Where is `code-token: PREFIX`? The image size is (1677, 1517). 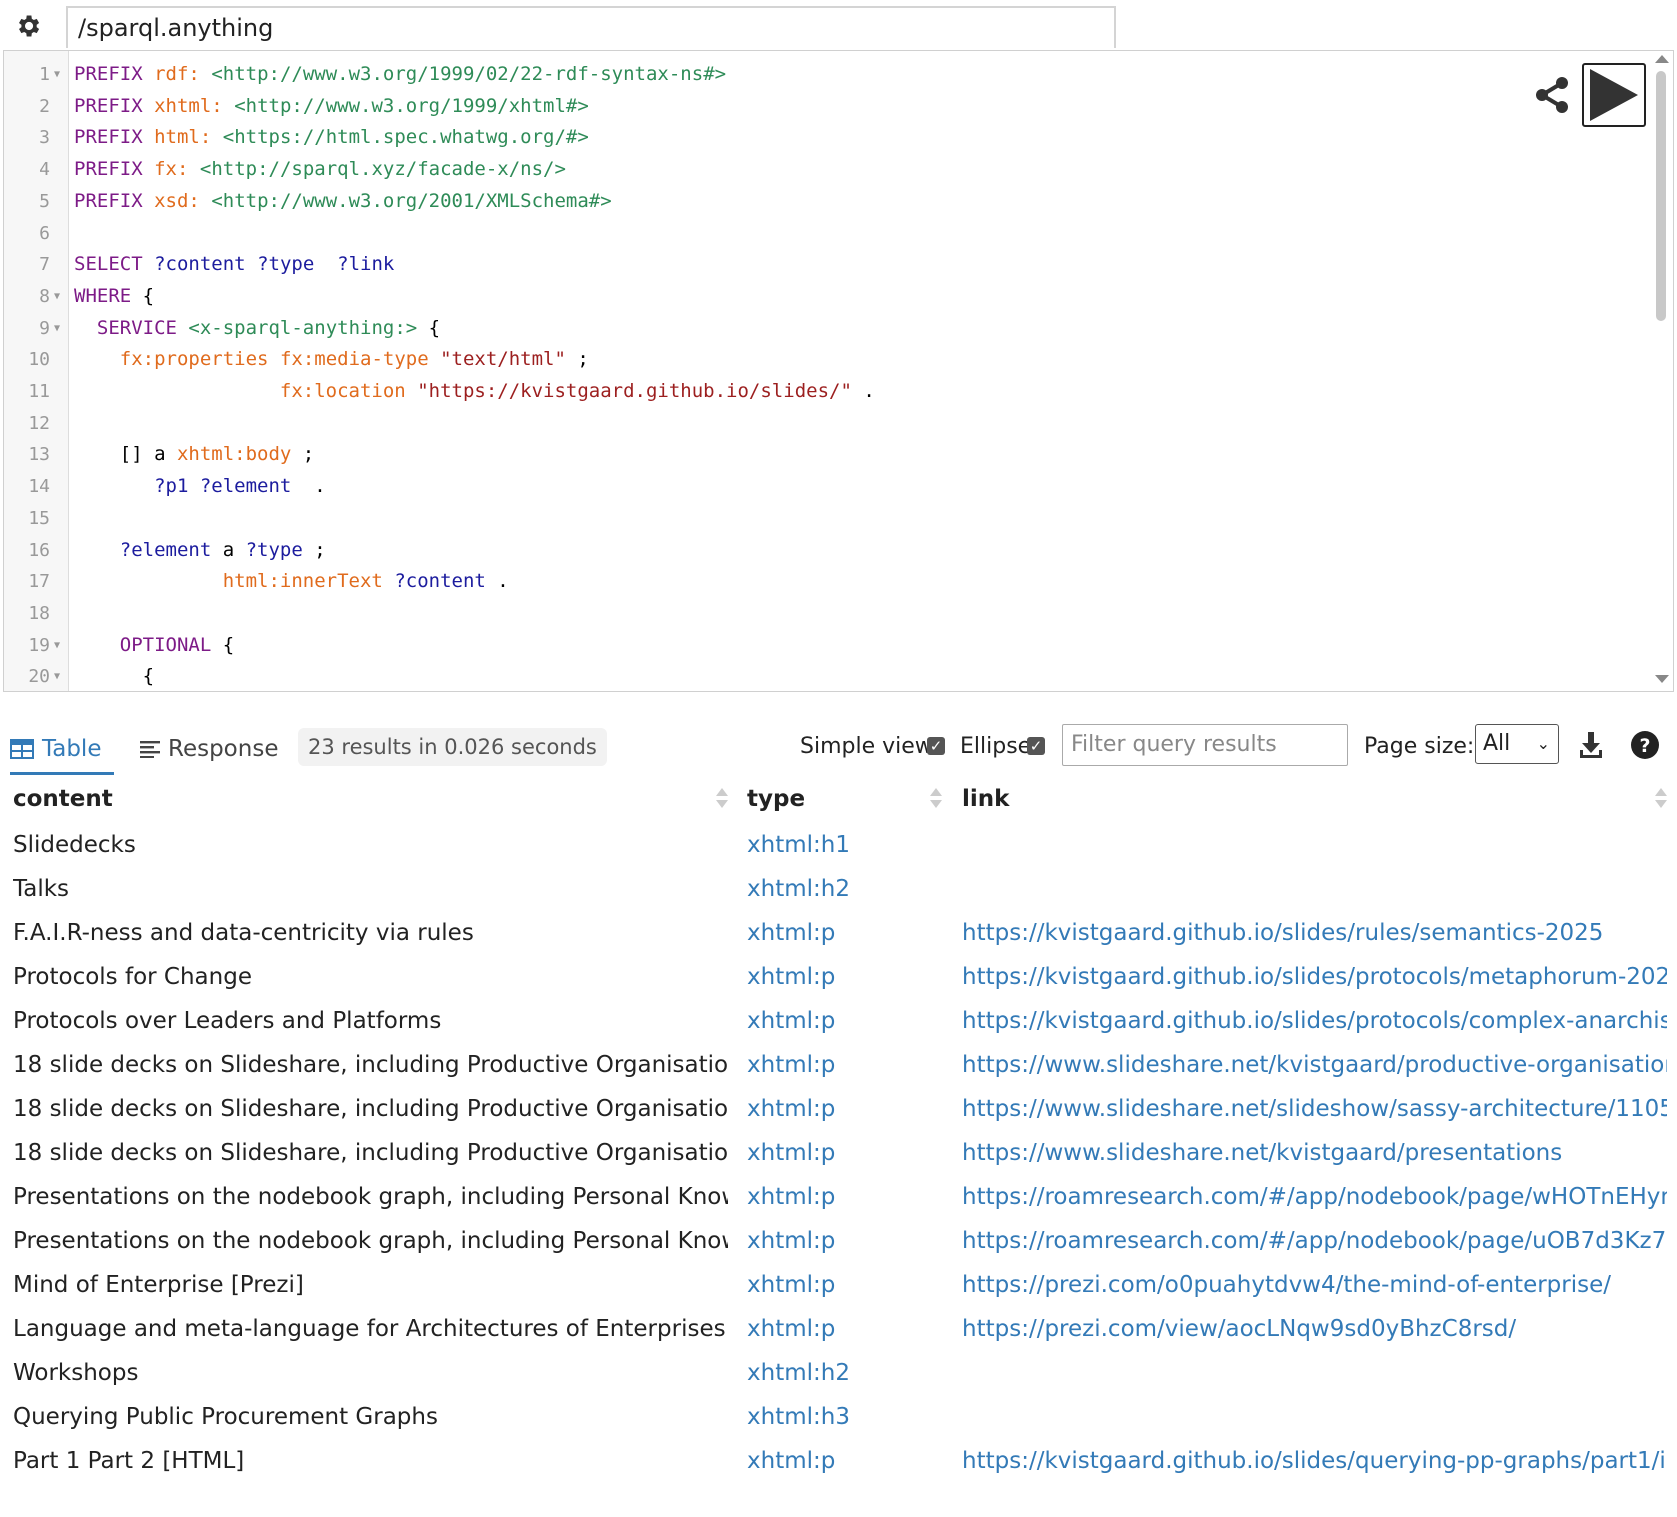
code-token: PREFIX is located at coordinates (108, 169).